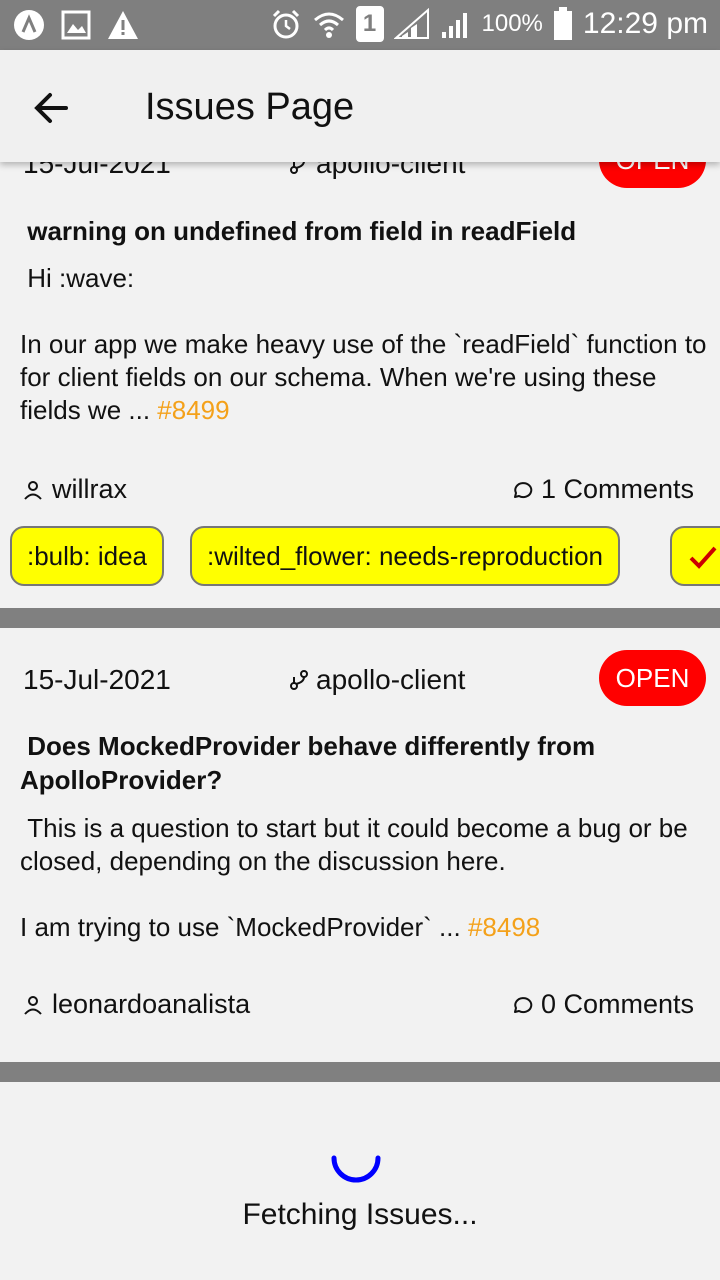  What do you see at coordinates (97, 679) in the screenshot?
I see `issue-date: 15-Jul-2021` at bounding box center [97, 679].